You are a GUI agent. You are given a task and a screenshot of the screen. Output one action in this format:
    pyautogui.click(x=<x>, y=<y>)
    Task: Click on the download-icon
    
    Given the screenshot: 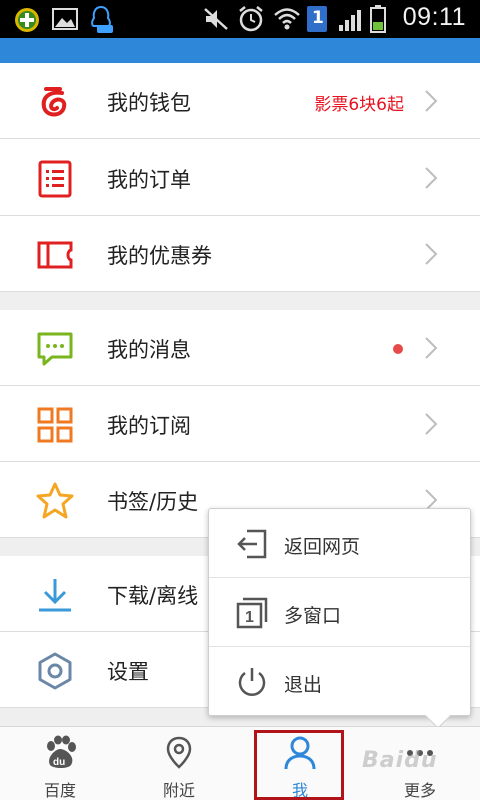 What is the action you would take?
    pyautogui.click(x=55, y=595)
    